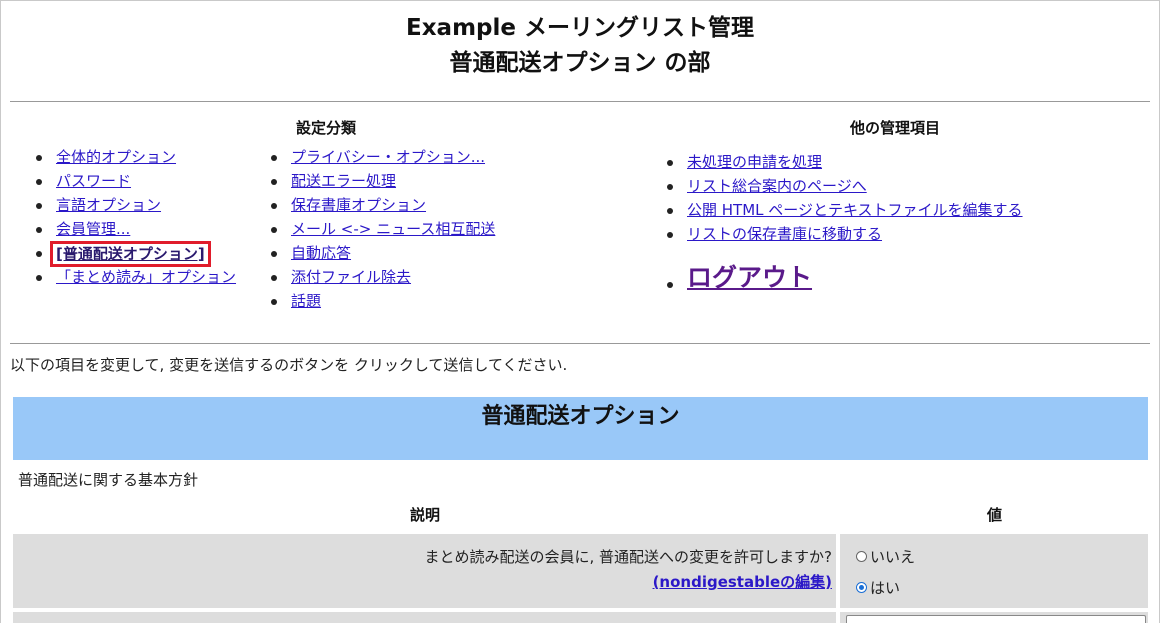 Image resolution: width=1162 pixels, height=623 pixels. I want to click on setting-row-2-input, so click(996, 619).